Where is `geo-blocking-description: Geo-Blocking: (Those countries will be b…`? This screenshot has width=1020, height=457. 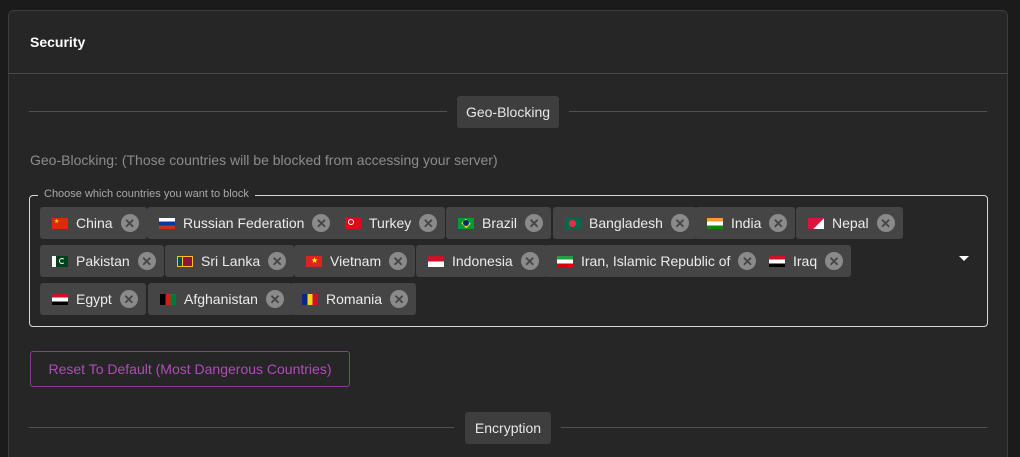 geo-blocking-description: Geo-Blocking: (Those countries will be b… is located at coordinates (264, 160).